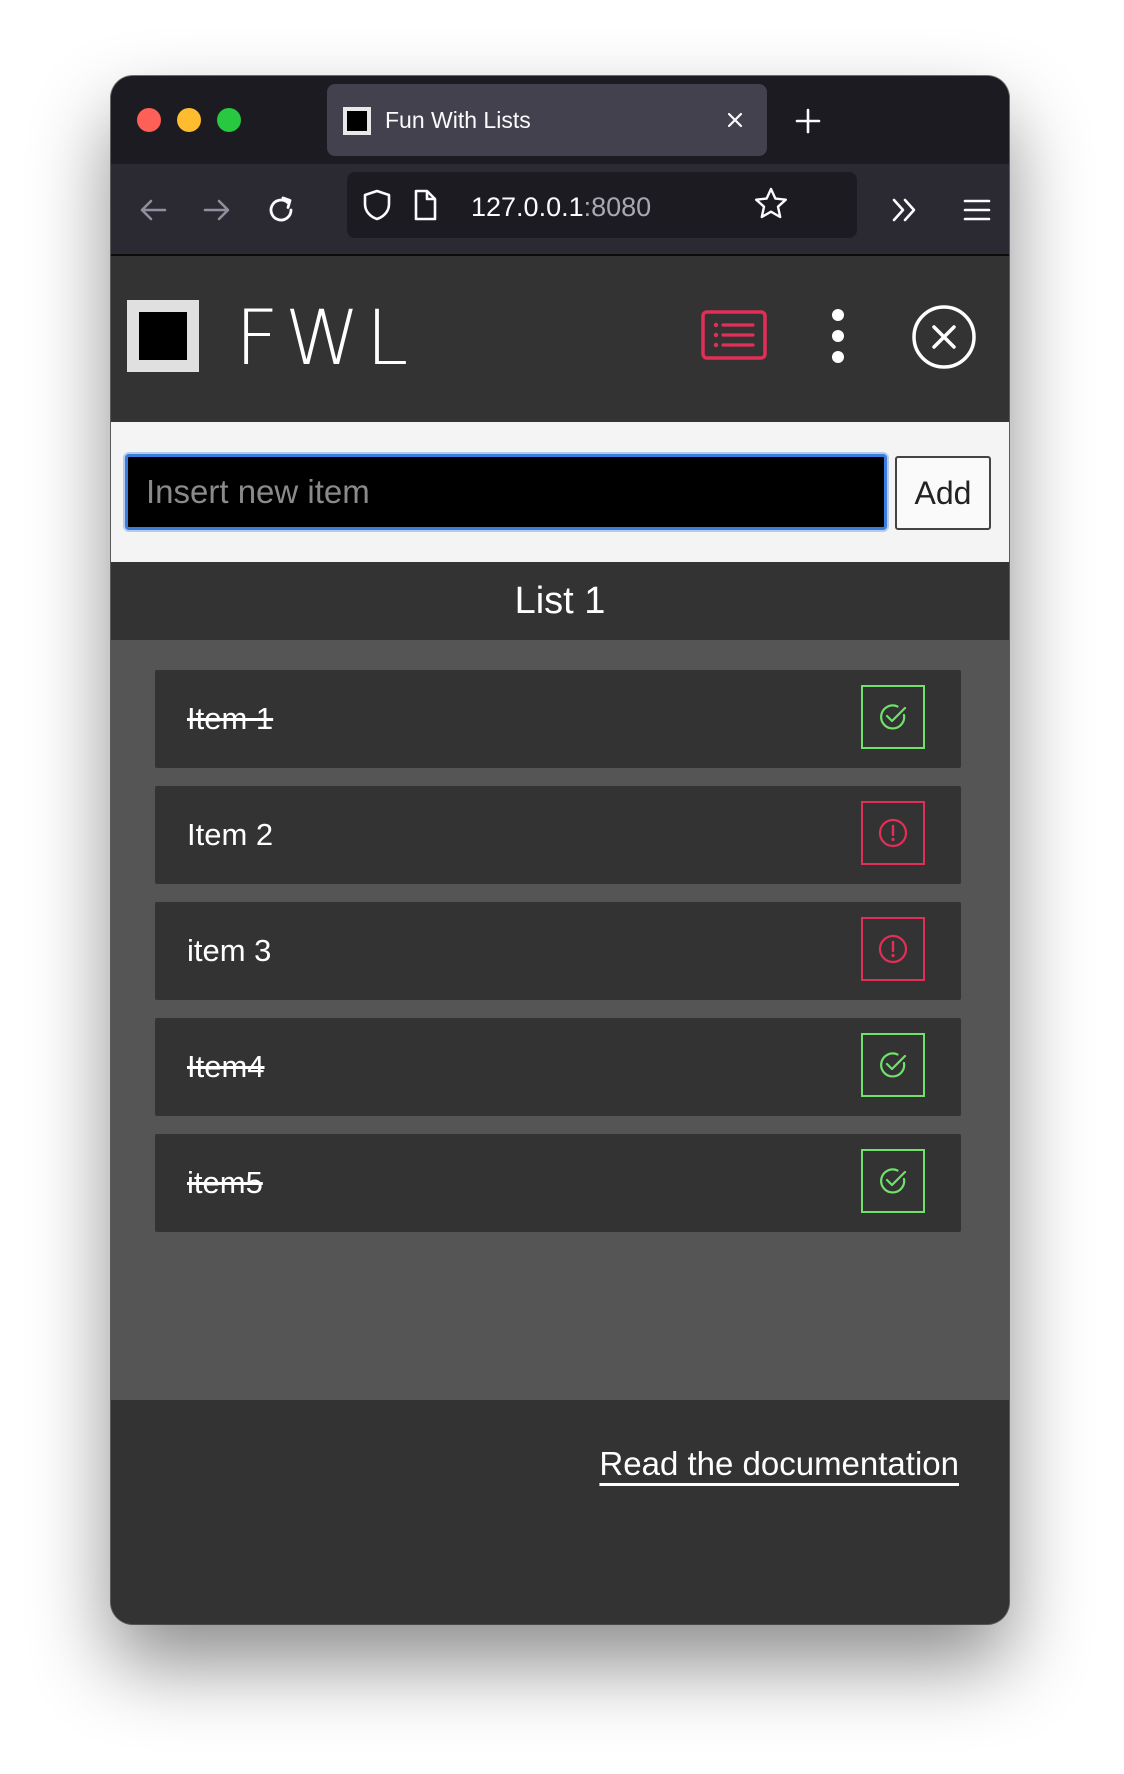 Image resolution: width=1124 pixels, height=1774 pixels. What do you see at coordinates (558, 835) in the screenshot?
I see `list-item: Item 2` at bounding box center [558, 835].